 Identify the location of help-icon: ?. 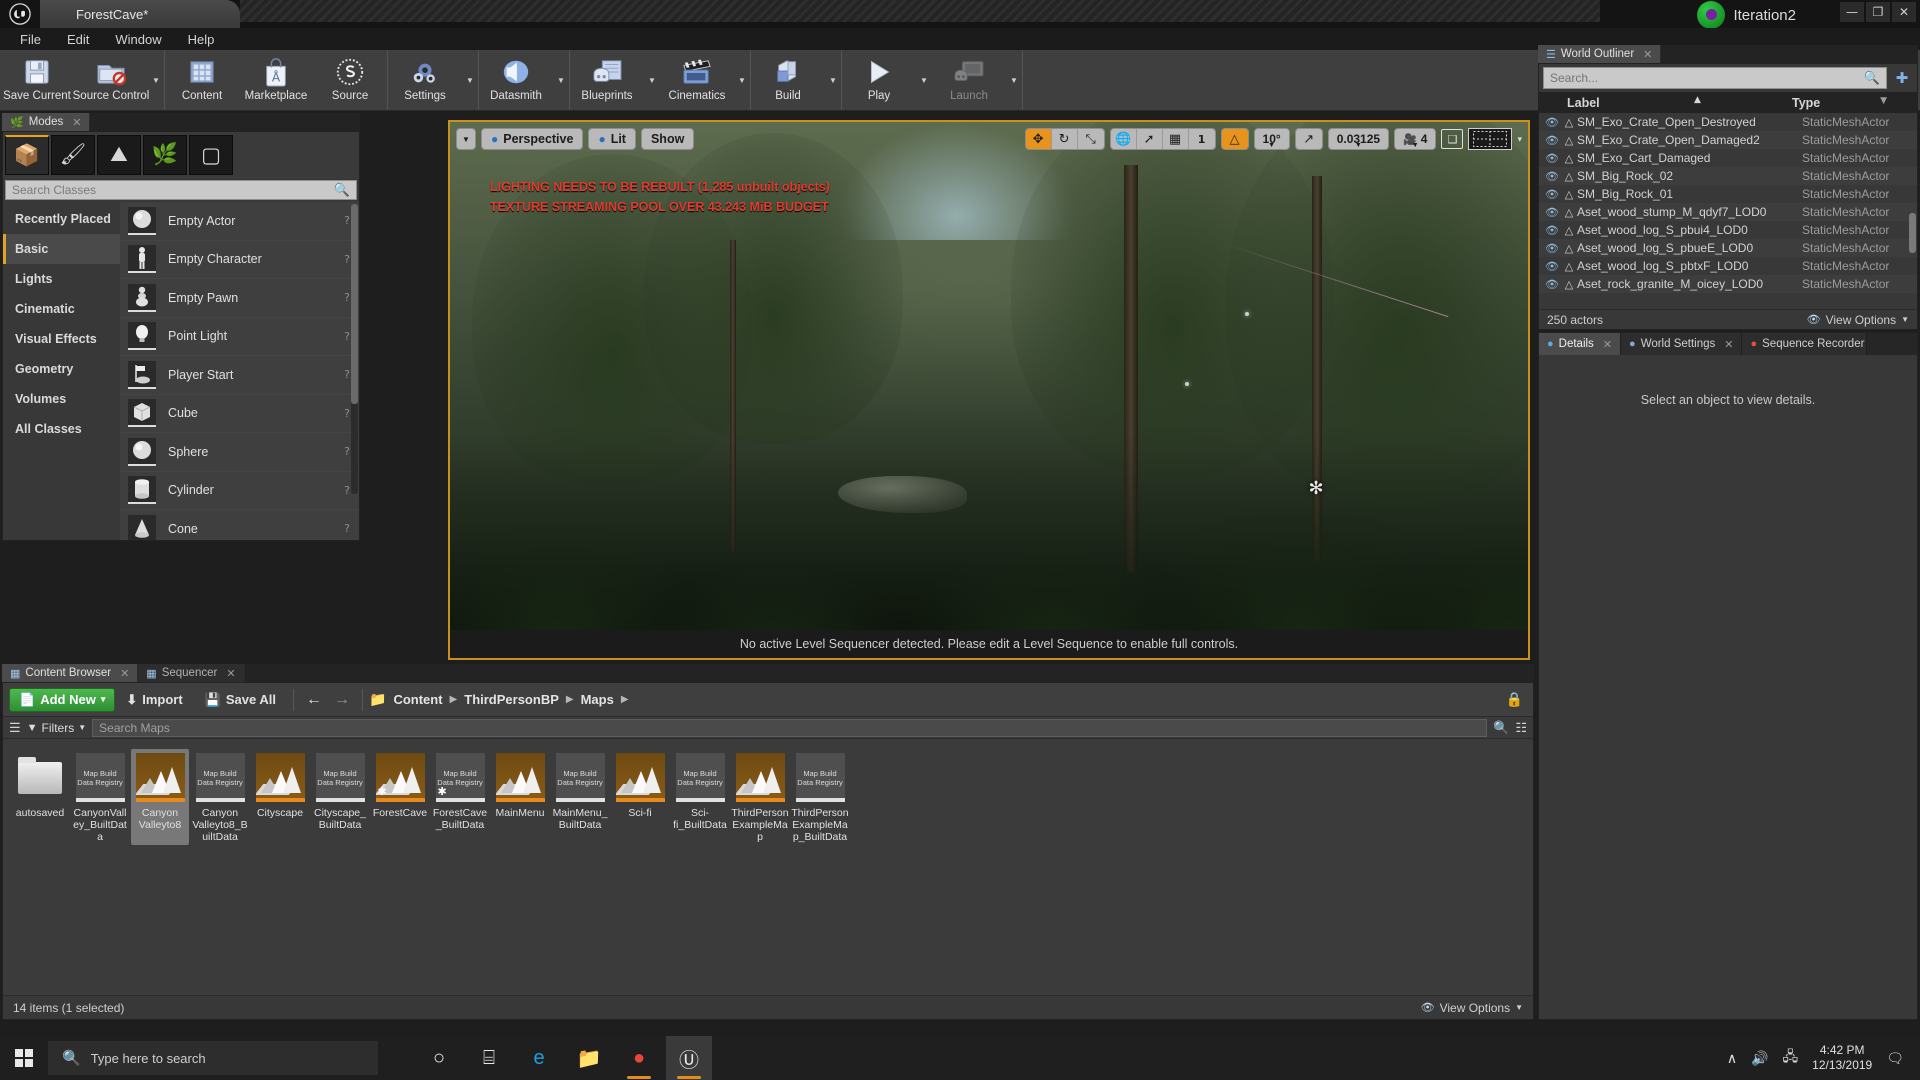
(347, 528).